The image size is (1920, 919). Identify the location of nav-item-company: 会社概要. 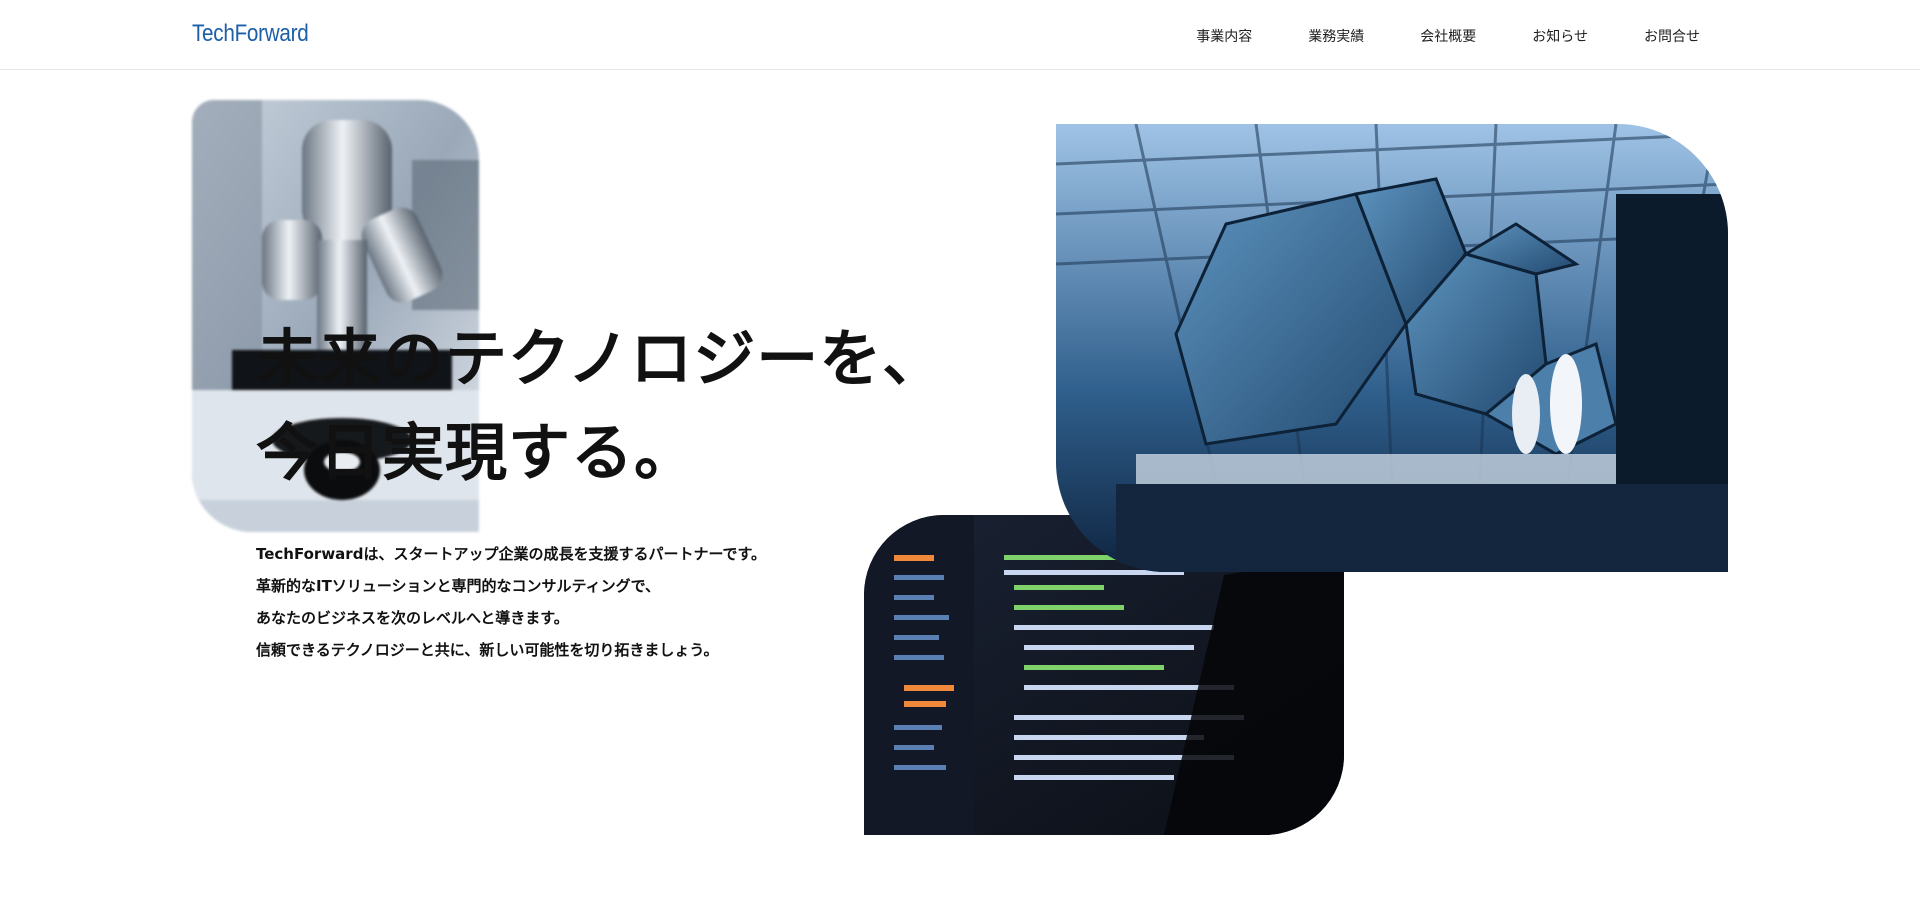
(1448, 36).